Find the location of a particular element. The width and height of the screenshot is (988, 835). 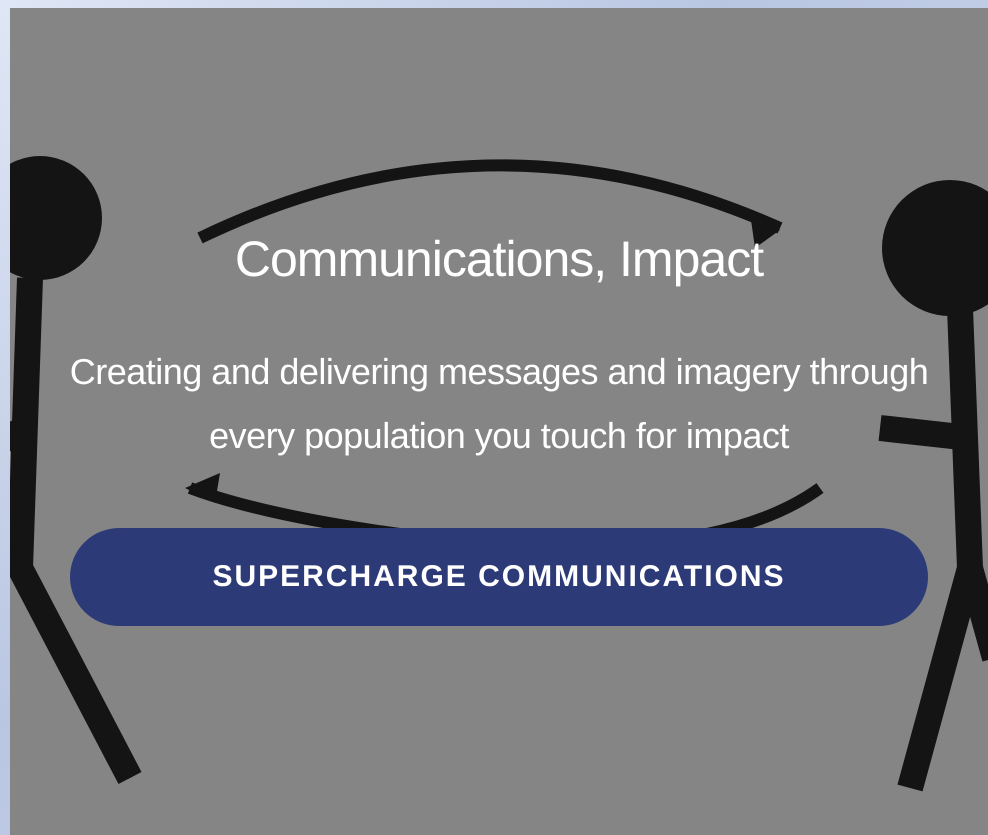

supercharge-button: SUPERCHARGE COMMUNICATIONS is located at coordinates (499, 577).